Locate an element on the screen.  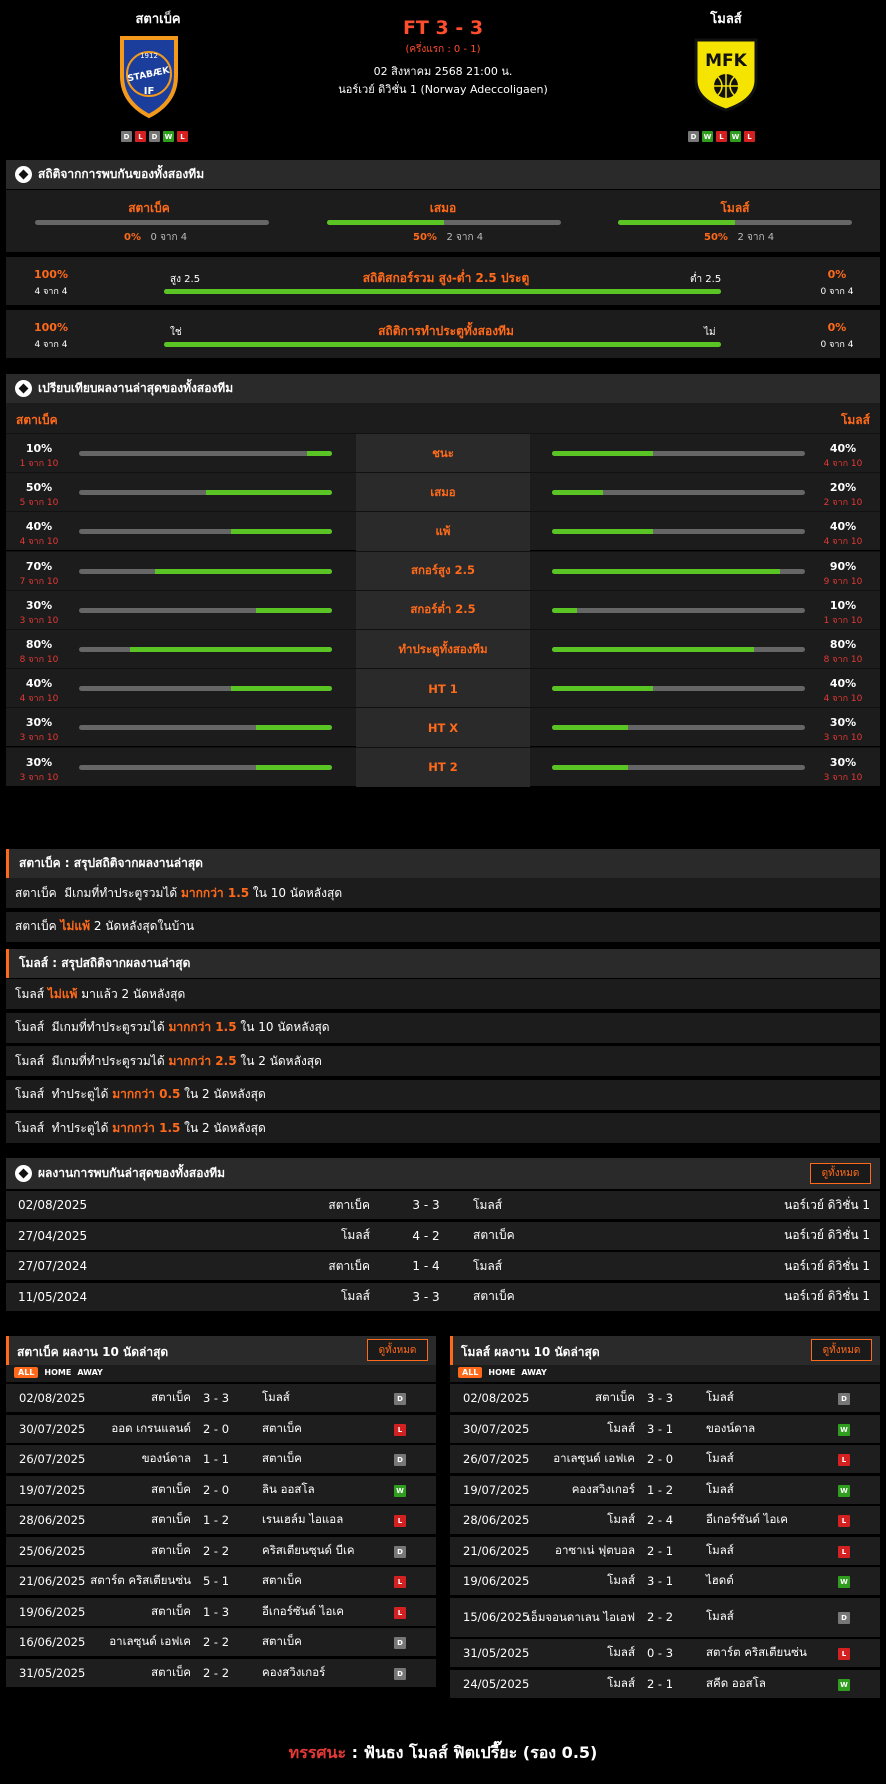
compare-row-label: เสมอ is located at coordinates (443, 493).